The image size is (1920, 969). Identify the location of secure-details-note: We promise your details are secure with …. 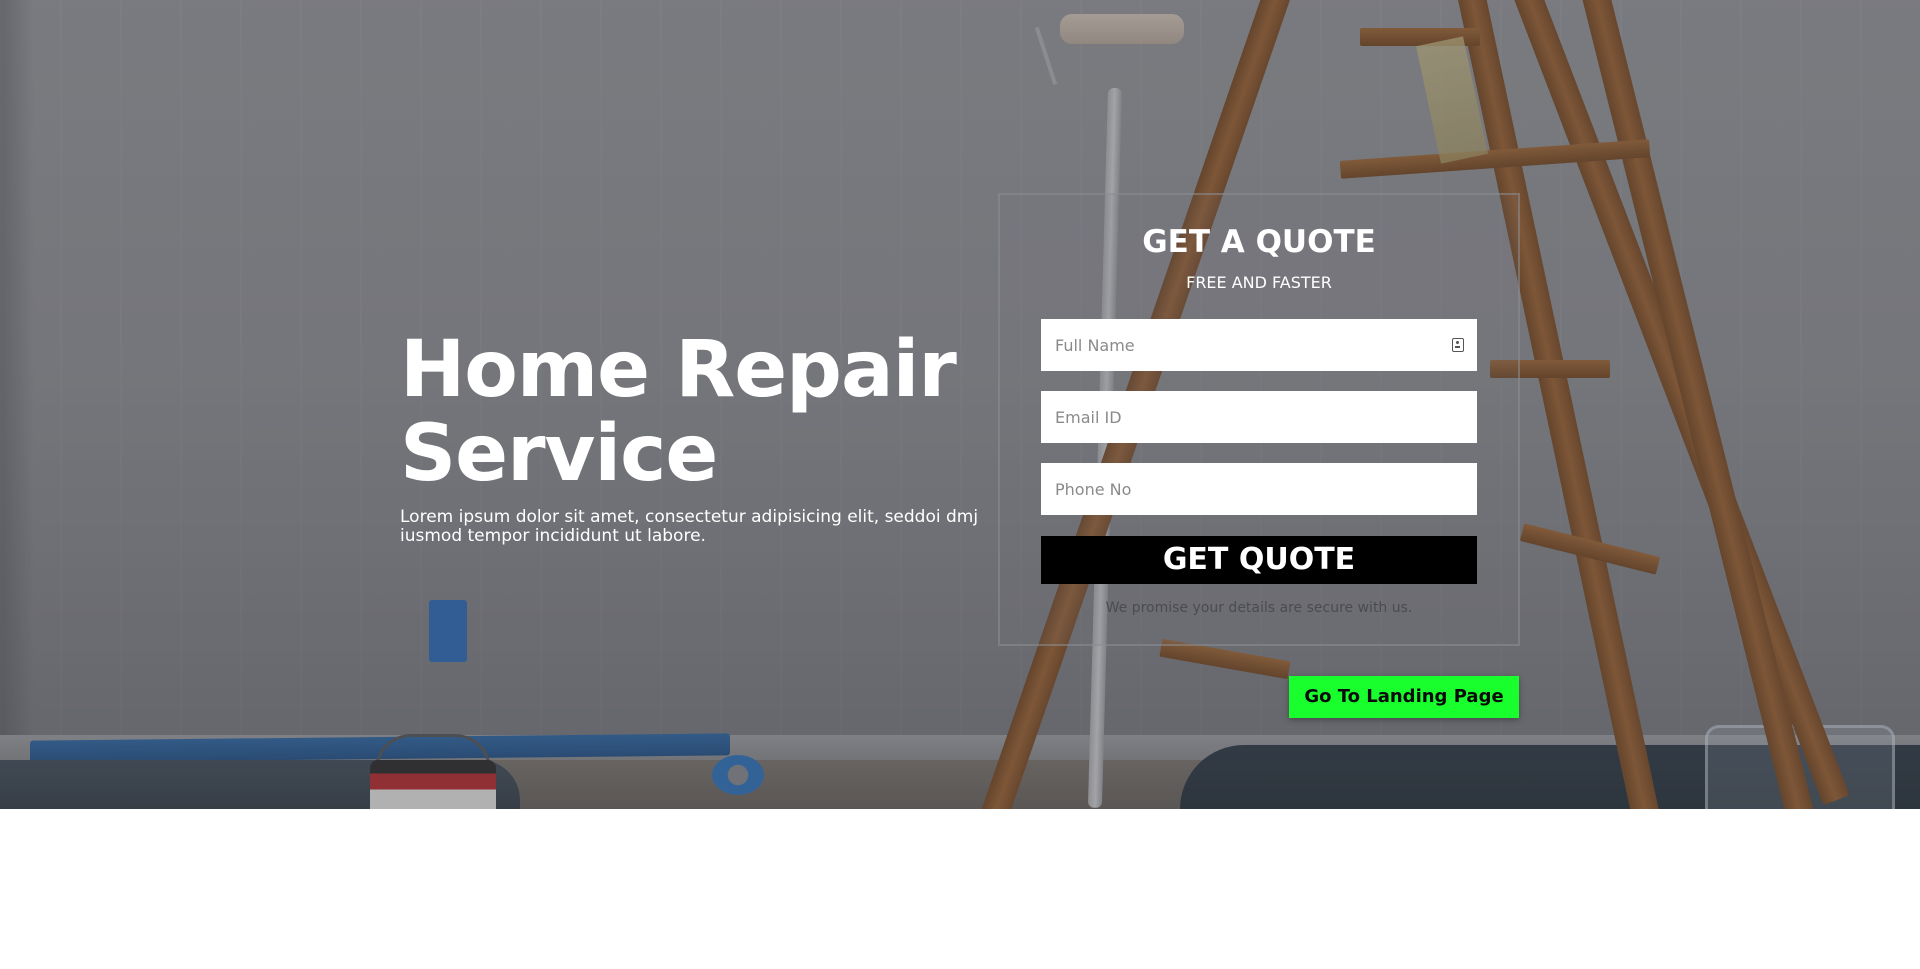
(1259, 608).